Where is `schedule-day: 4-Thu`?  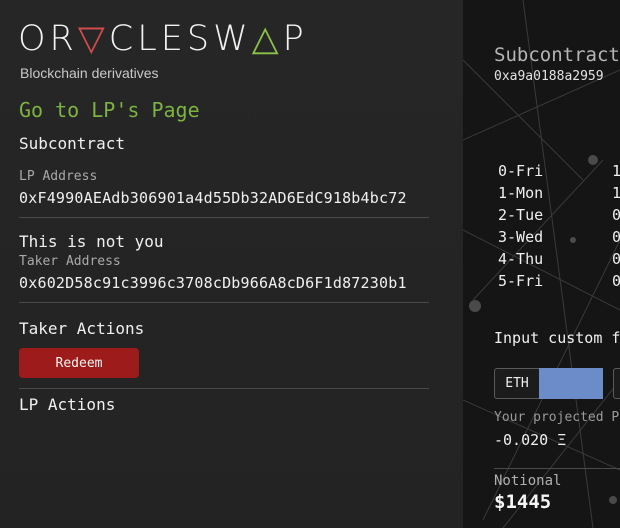 schedule-day: 4-Thu is located at coordinates (521, 259).